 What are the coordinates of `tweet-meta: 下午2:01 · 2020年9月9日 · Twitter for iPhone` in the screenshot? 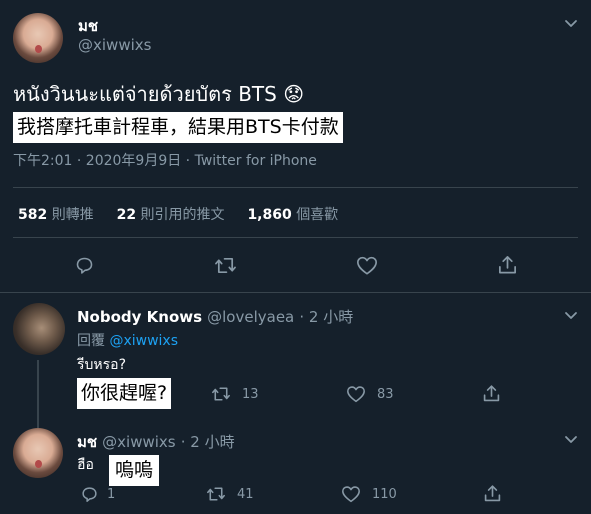 It's located at (165, 160).